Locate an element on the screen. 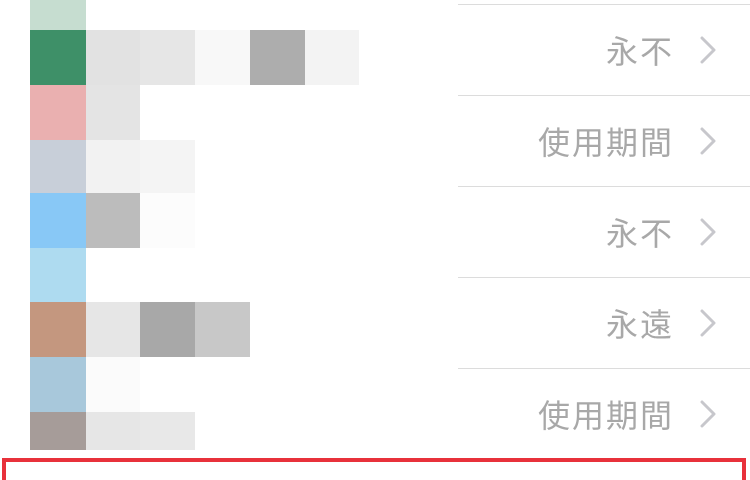  row-value: 永遠 is located at coordinates (639, 324).